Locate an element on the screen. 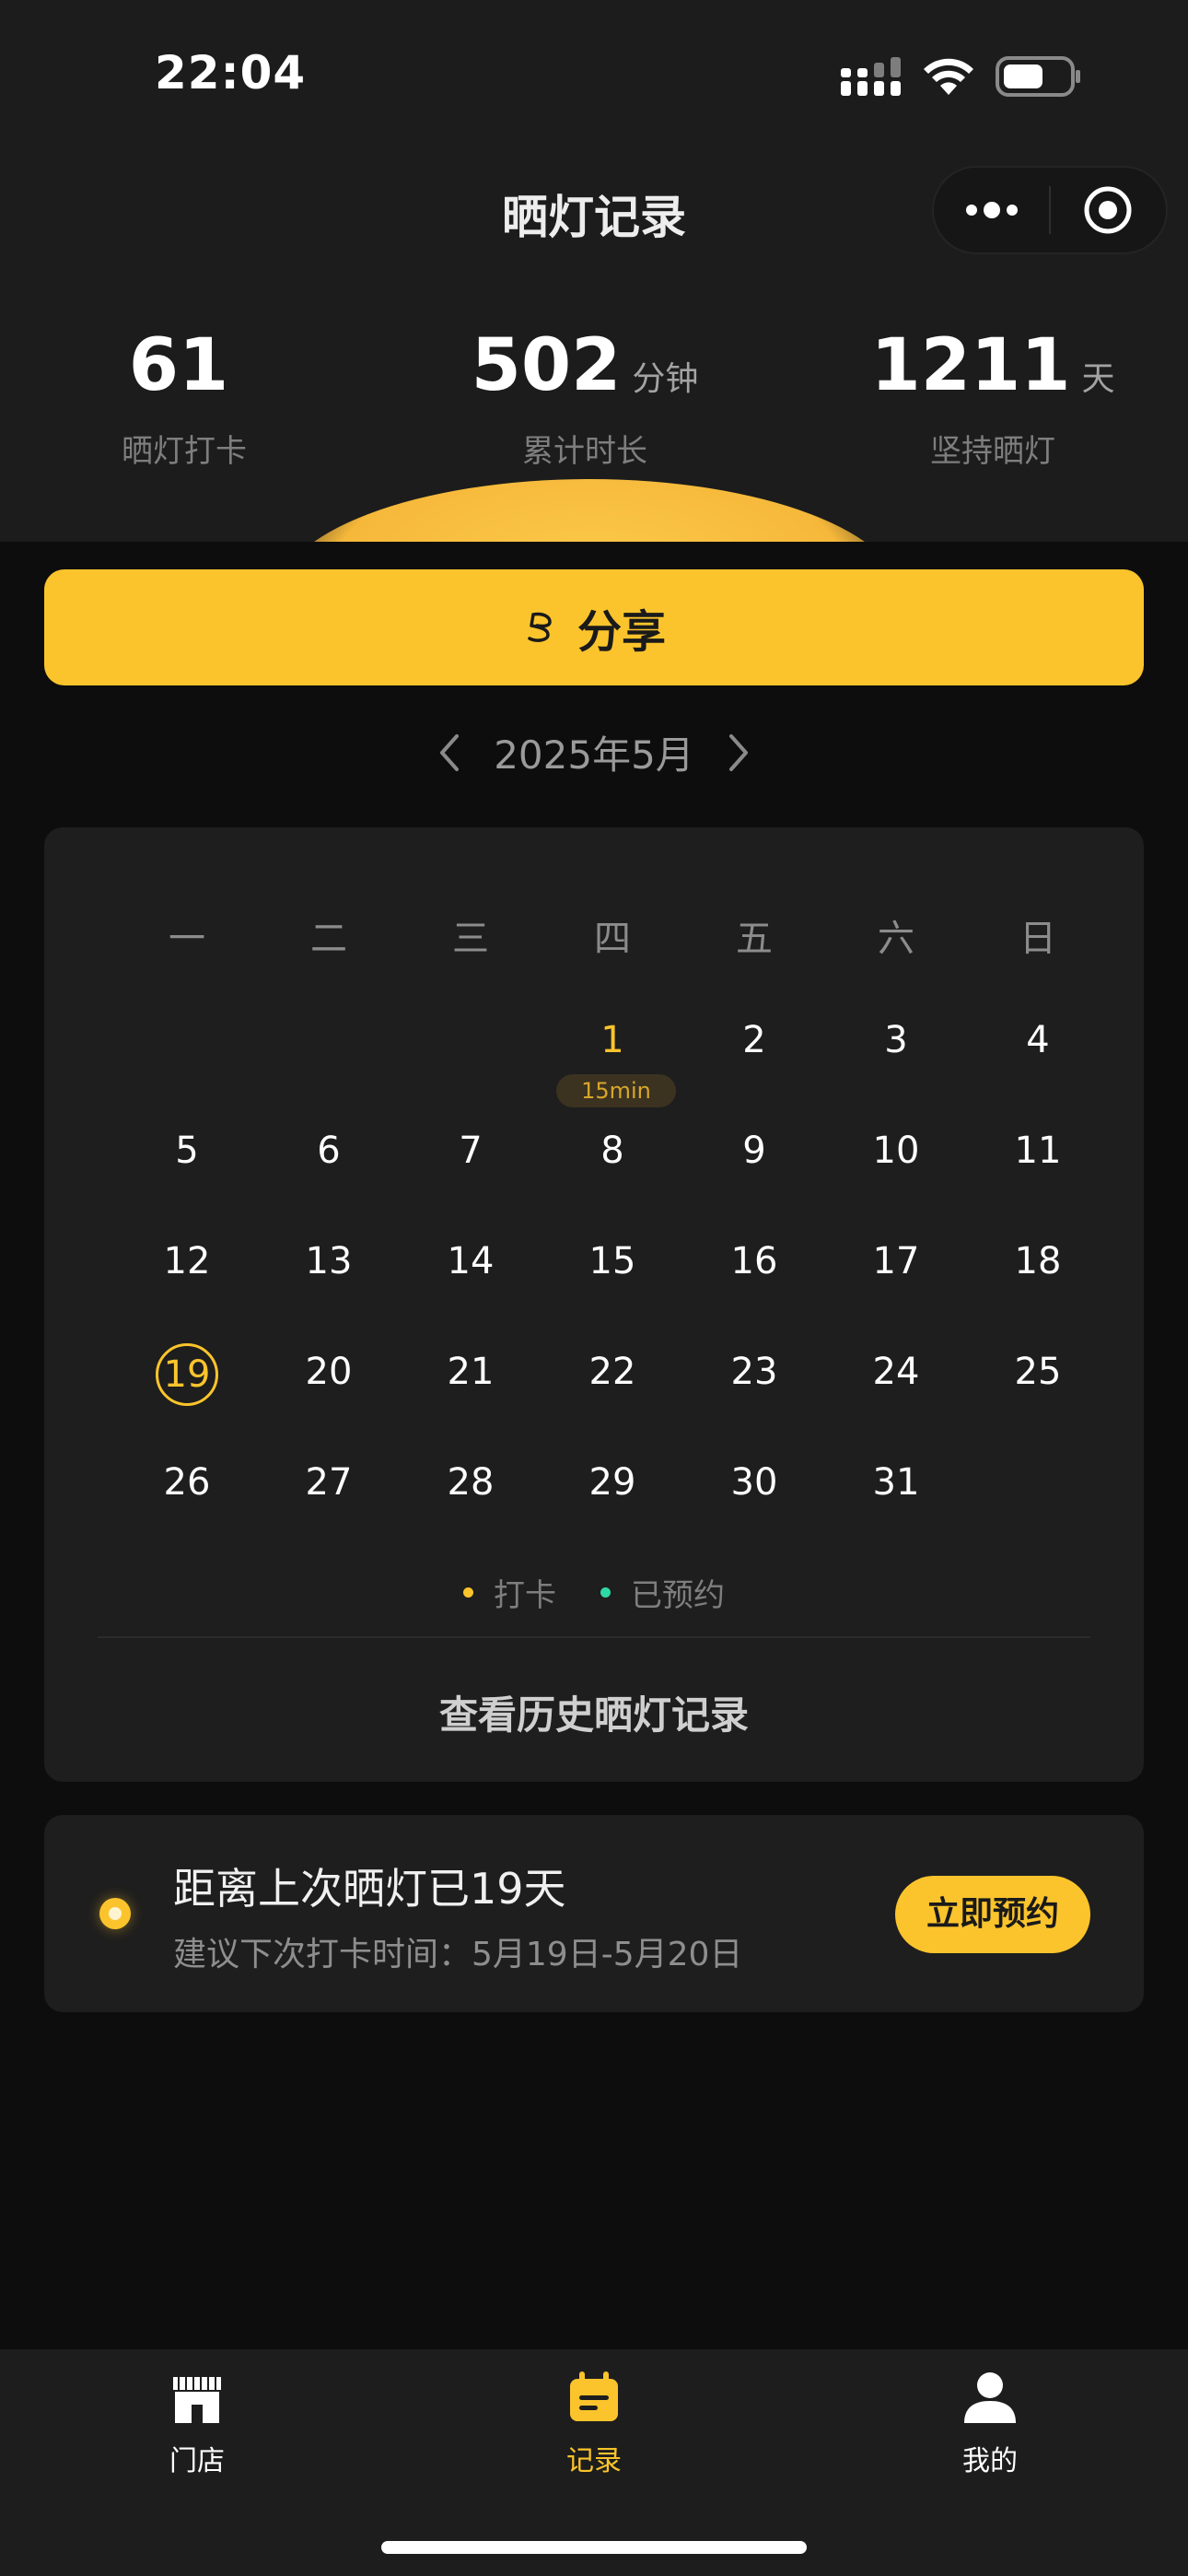  calendar-day: 25 is located at coordinates (1038, 1372).